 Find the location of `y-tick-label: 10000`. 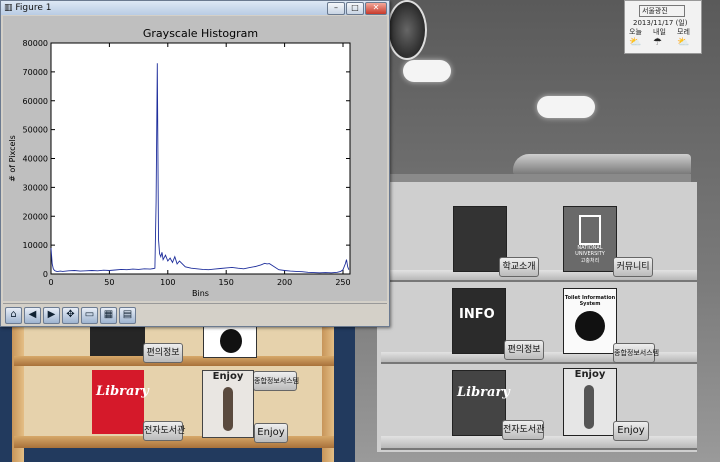

y-tick-label: 10000 is located at coordinates (35, 245).